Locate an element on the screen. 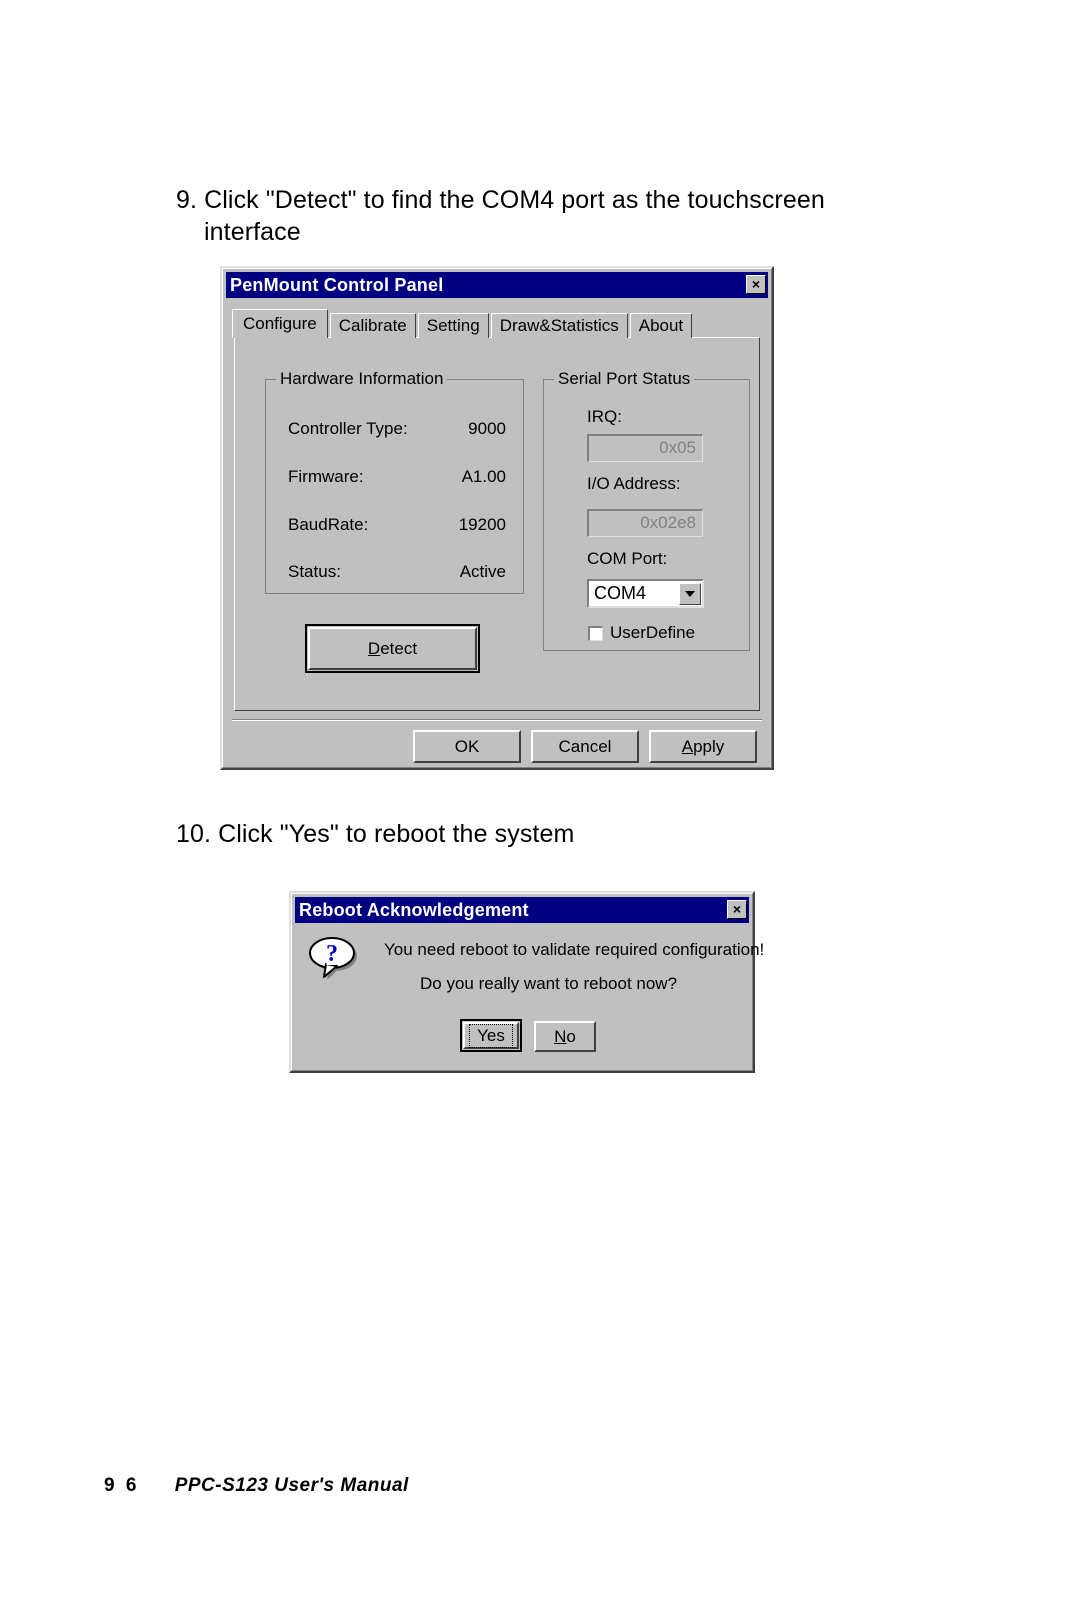 The height and width of the screenshot is (1618, 1080). chevron-down-icon is located at coordinates (690, 593).